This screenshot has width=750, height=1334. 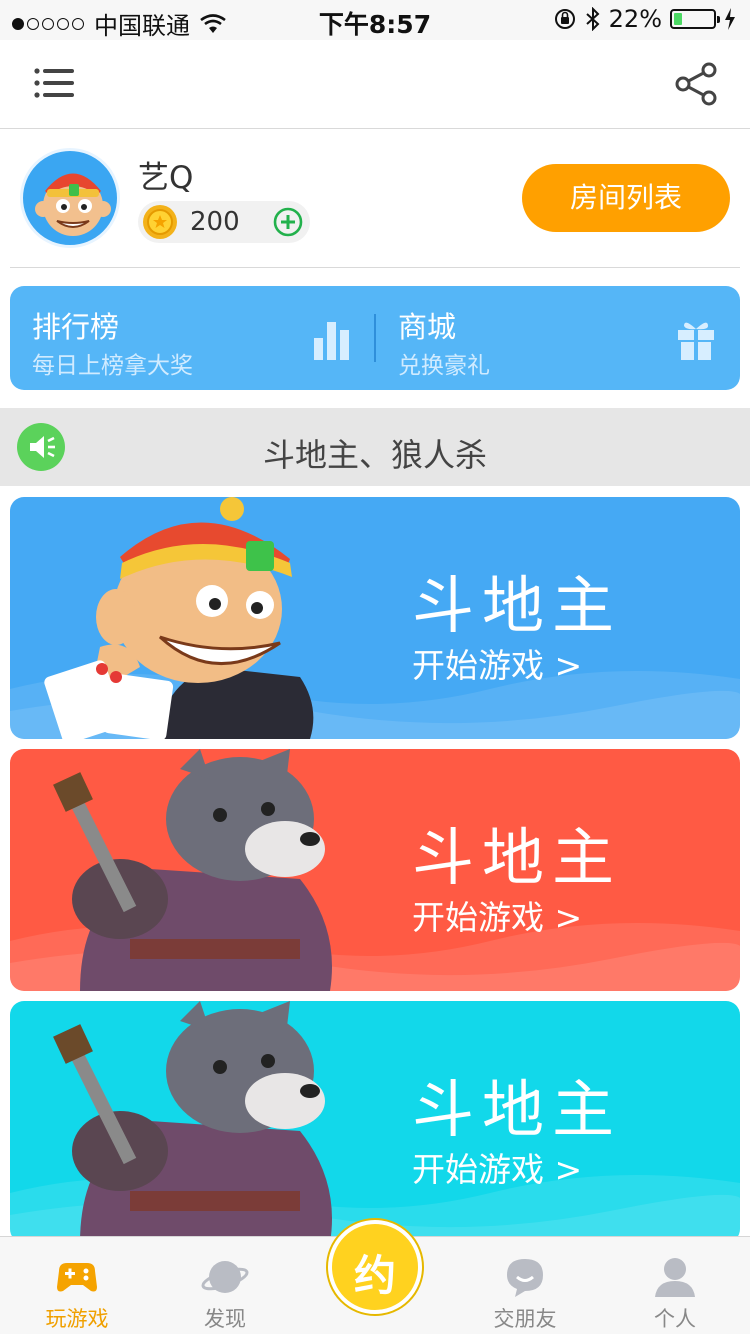 What do you see at coordinates (375, 267) in the screenshot?
I see `profile-divider` at bounding box center [375, 267].